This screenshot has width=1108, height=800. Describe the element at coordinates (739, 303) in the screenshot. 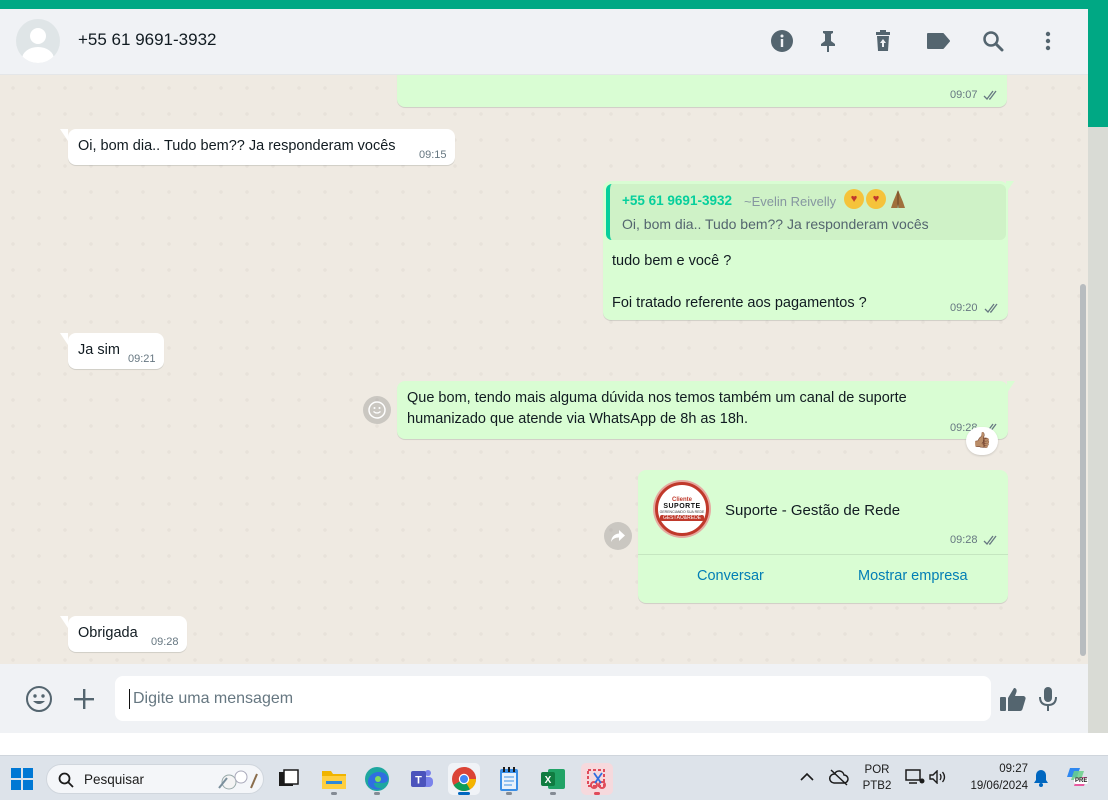

I see `message-text-line: Foi tratado referente aos pagamentos ?` at that location.